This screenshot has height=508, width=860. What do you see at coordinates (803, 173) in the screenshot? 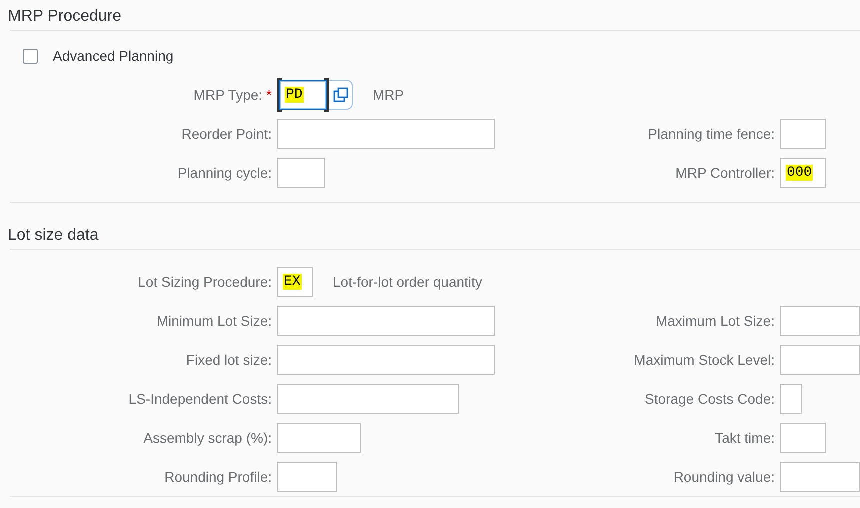
I see `input-field: 000` at bounding box center [803, 173].